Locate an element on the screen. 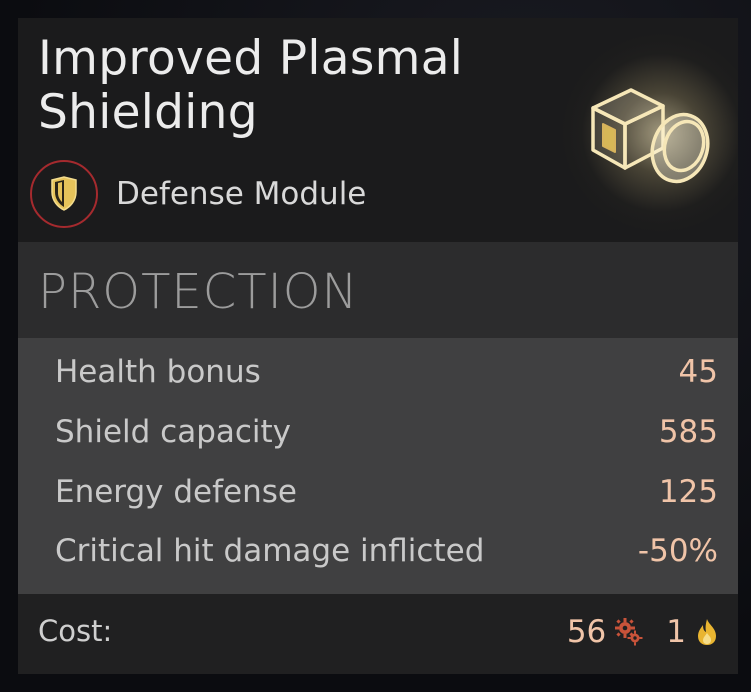  stat-label: Critical hit damage inflicted is located at coordinates (270, 551).